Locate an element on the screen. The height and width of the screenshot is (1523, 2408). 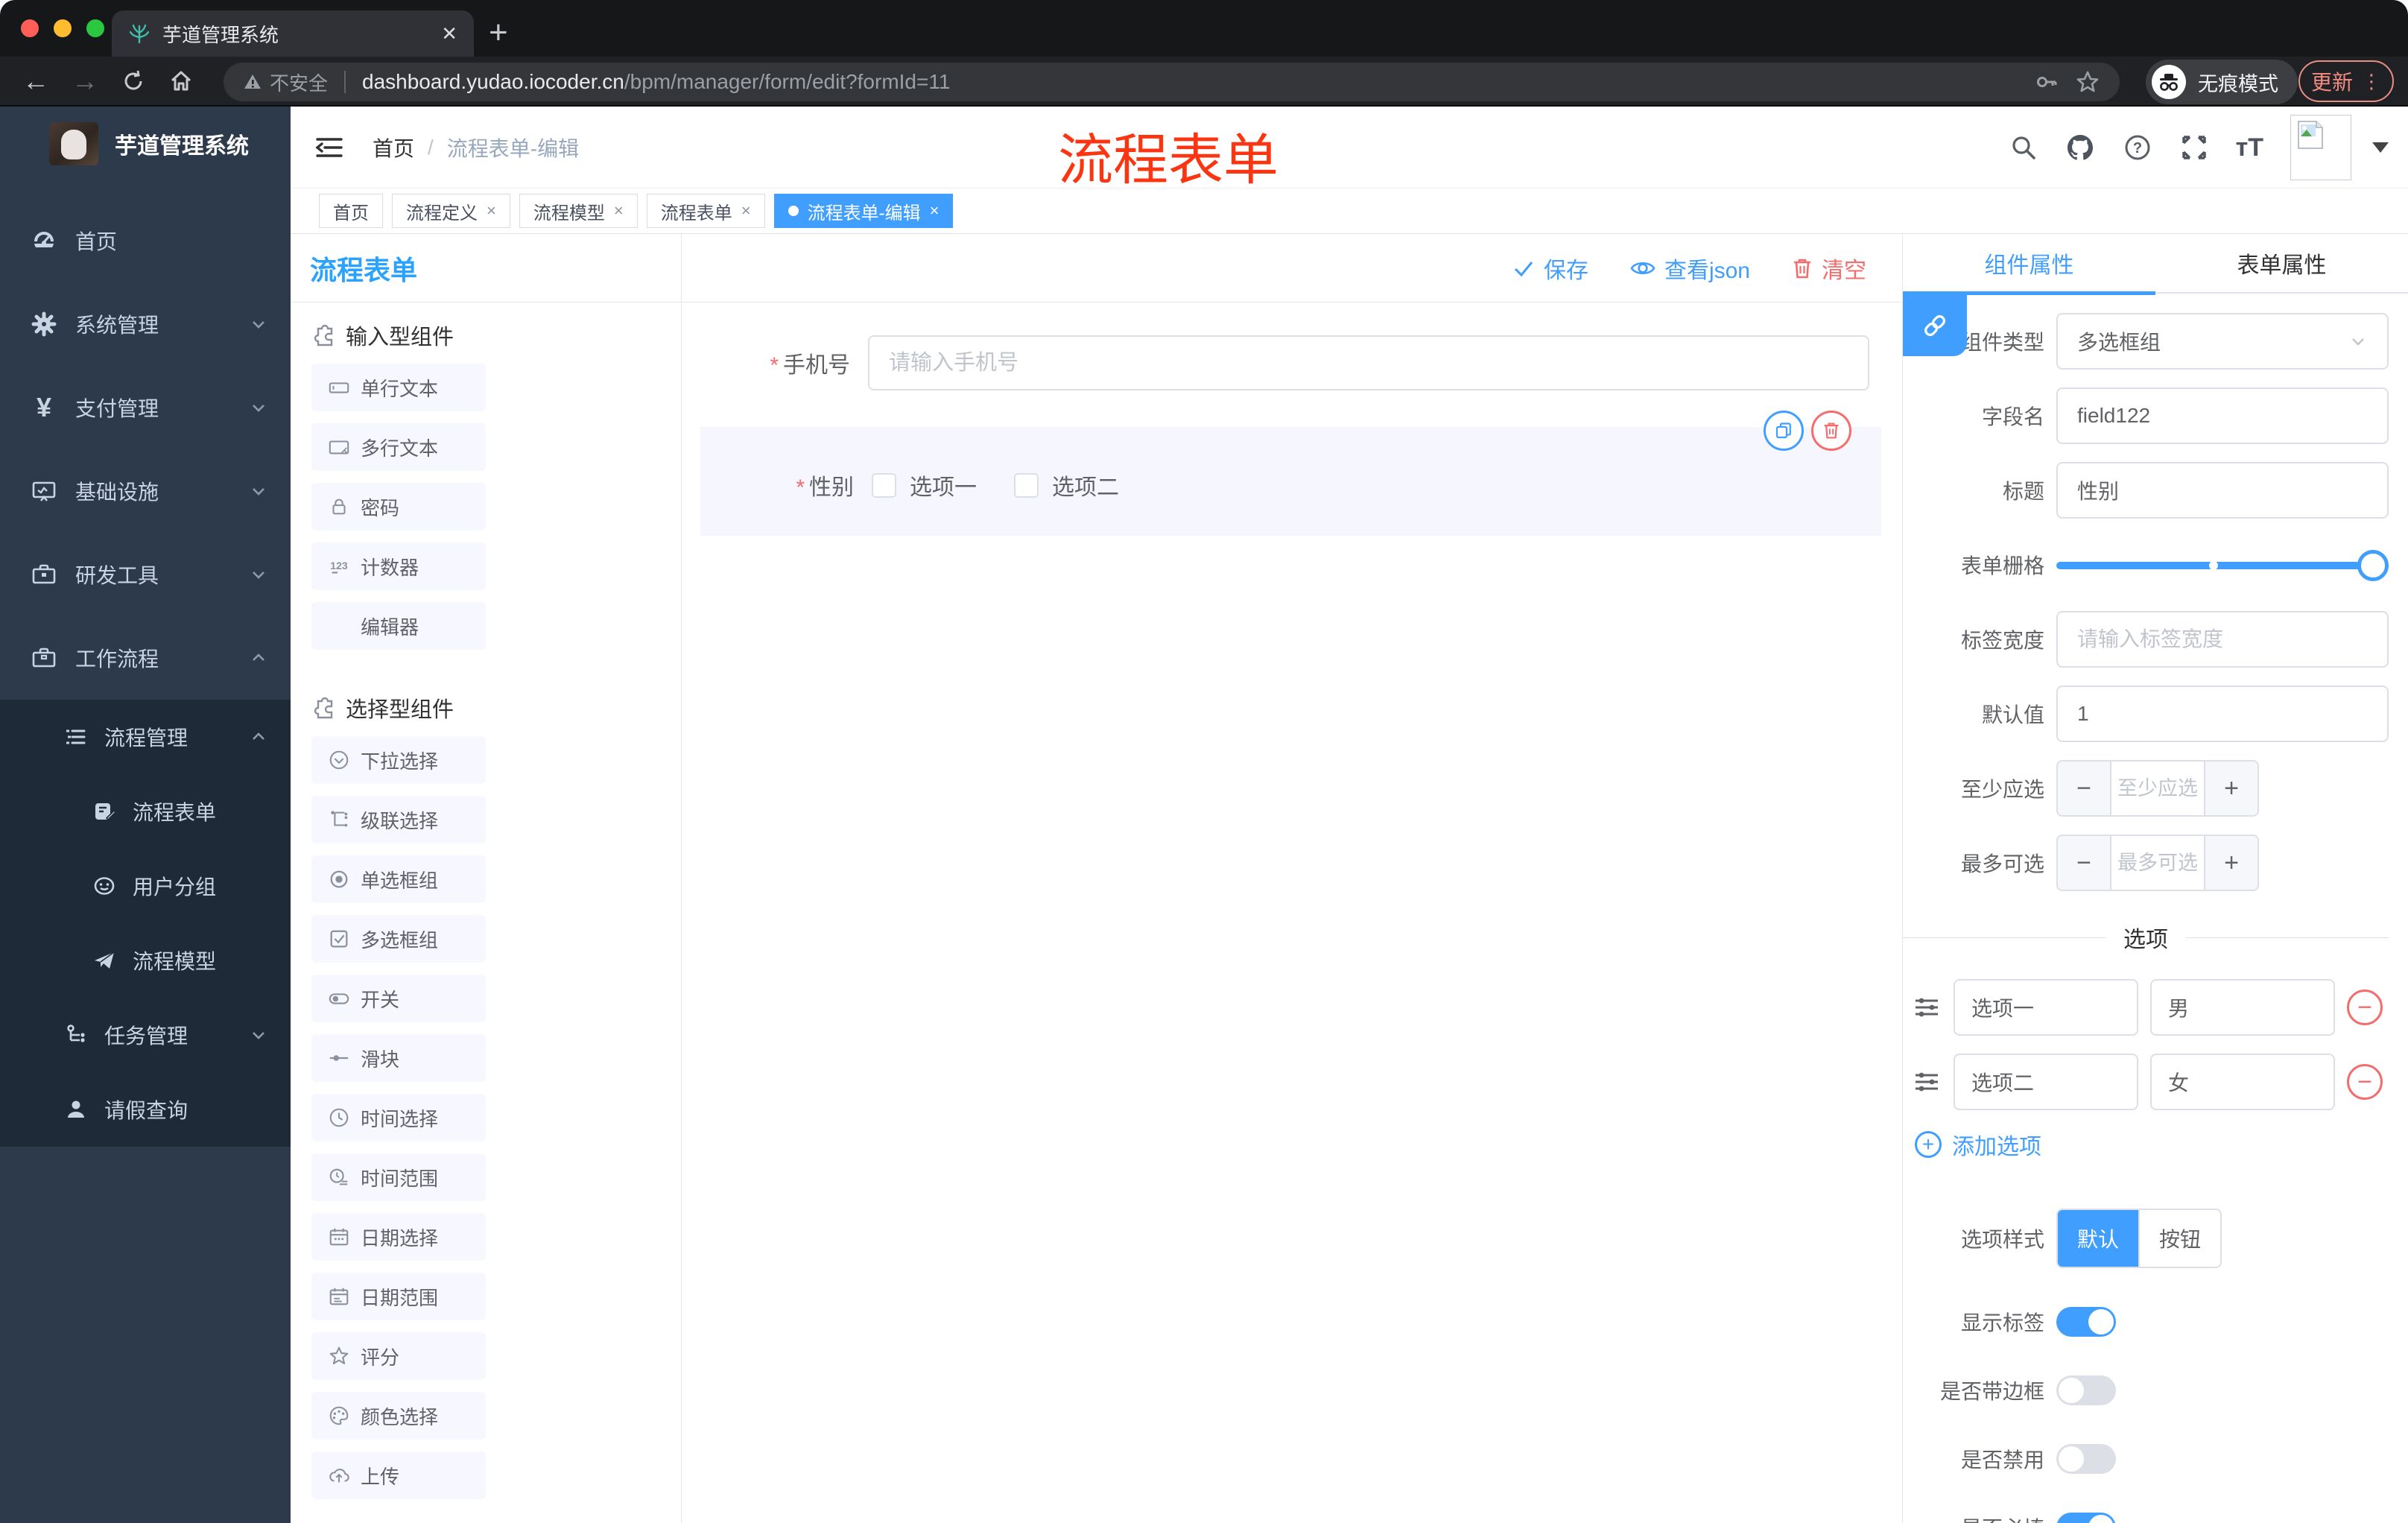
sidebar-collapse-icon is located at coordinates (329, 147).